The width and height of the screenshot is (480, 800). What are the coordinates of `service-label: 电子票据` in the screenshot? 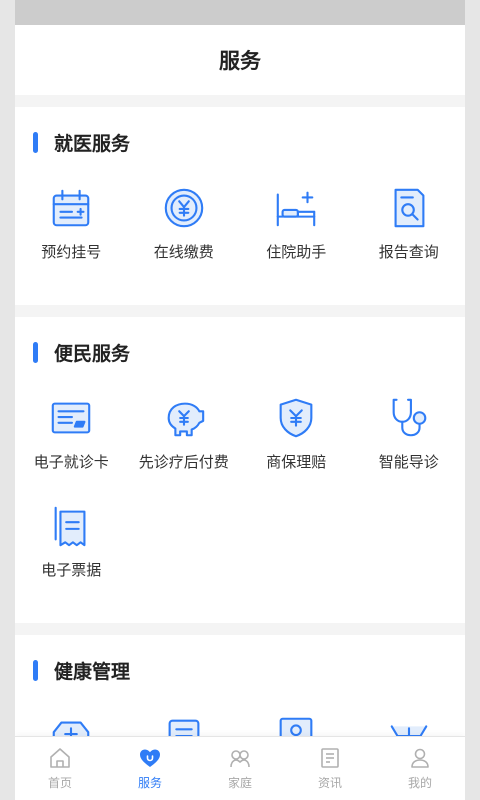 It's located at (71, 570).